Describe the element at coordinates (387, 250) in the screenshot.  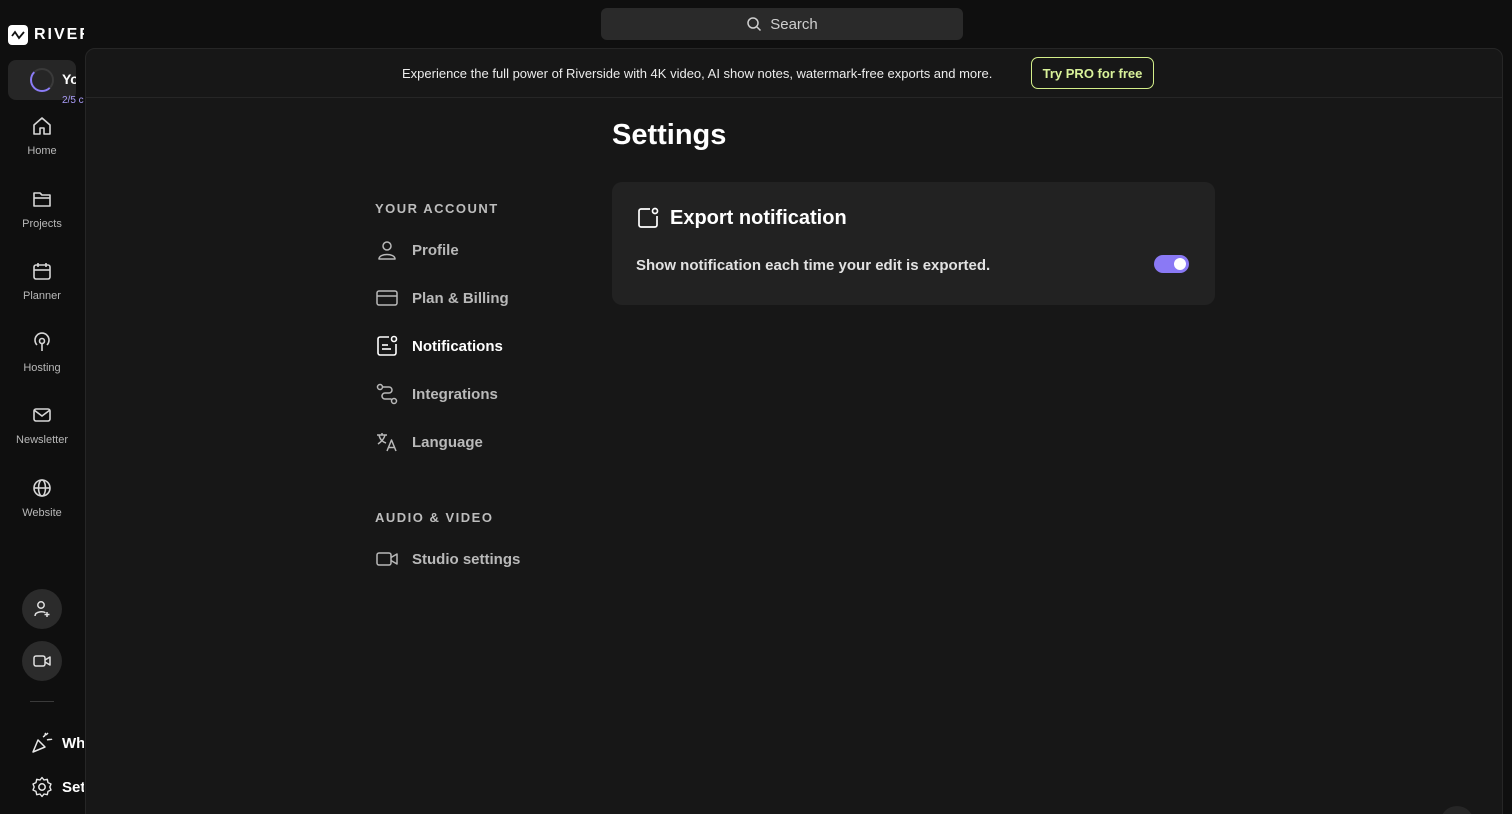
I see `user-icon` at that location.